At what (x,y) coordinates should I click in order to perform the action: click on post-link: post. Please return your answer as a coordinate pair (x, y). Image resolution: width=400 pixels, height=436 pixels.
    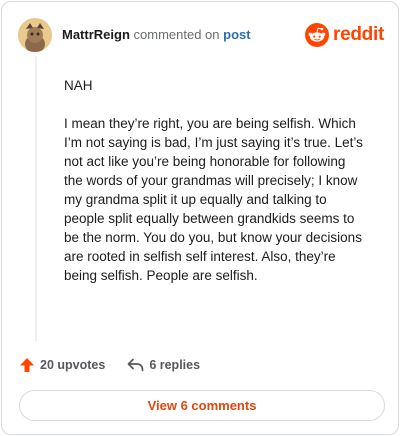
    Looking at the image, I should click on (236, 34).